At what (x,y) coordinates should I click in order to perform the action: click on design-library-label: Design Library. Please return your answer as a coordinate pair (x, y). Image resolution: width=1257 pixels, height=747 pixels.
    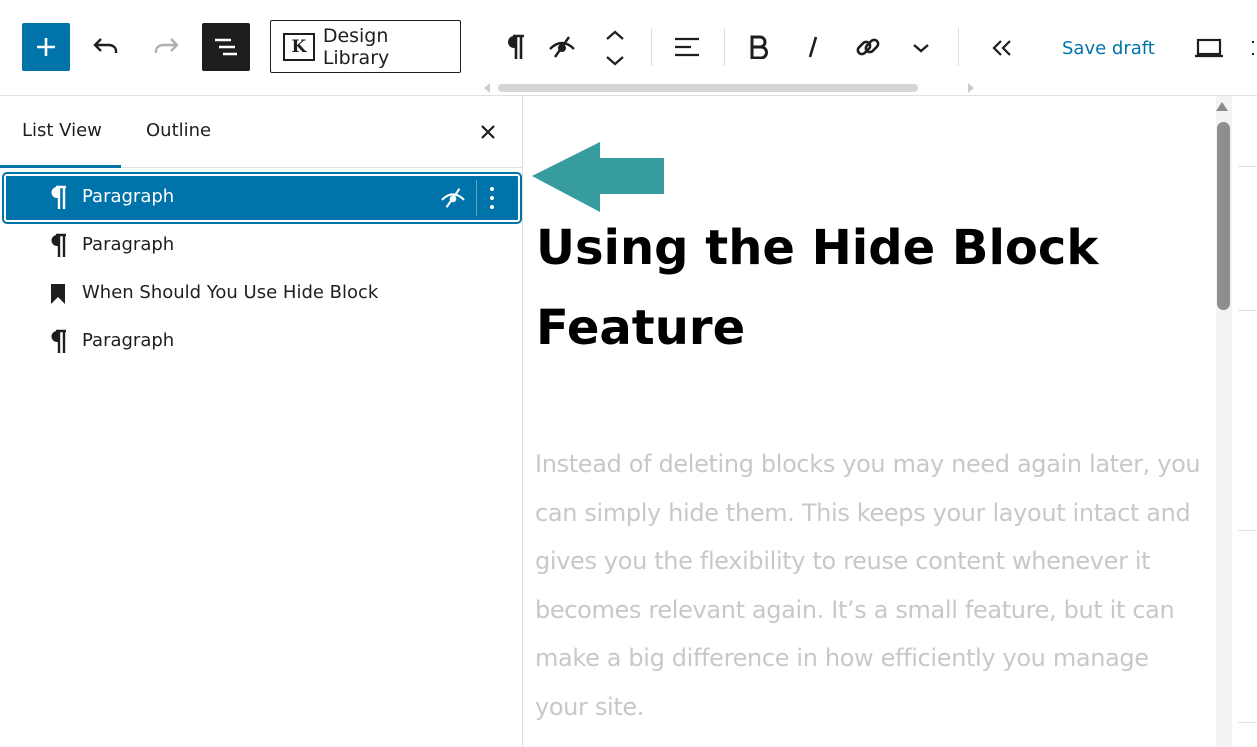
    Looking at the image, I should click on (356, 46).